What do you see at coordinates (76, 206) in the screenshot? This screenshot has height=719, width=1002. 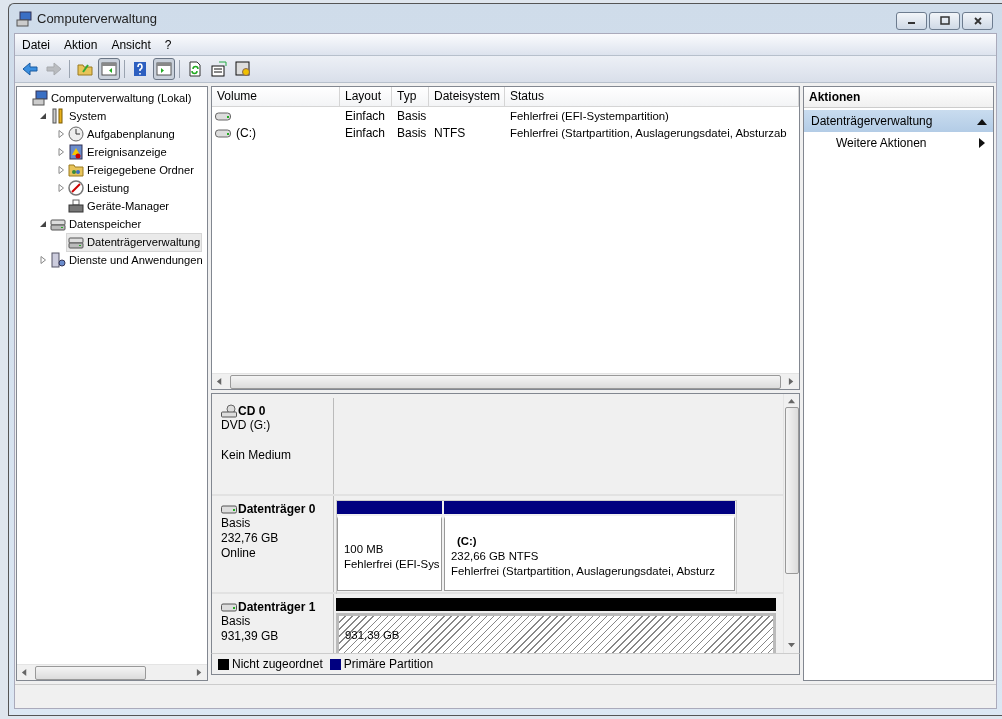 I see `printer-icon` at bounding box center [76, 206].